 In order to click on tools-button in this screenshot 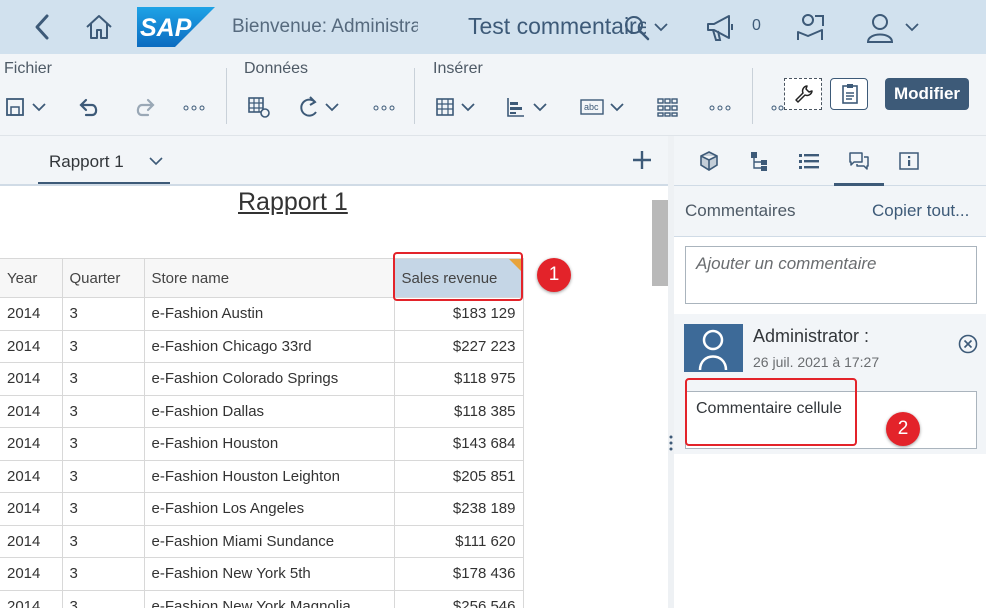, I will do `click(803, 94)`.